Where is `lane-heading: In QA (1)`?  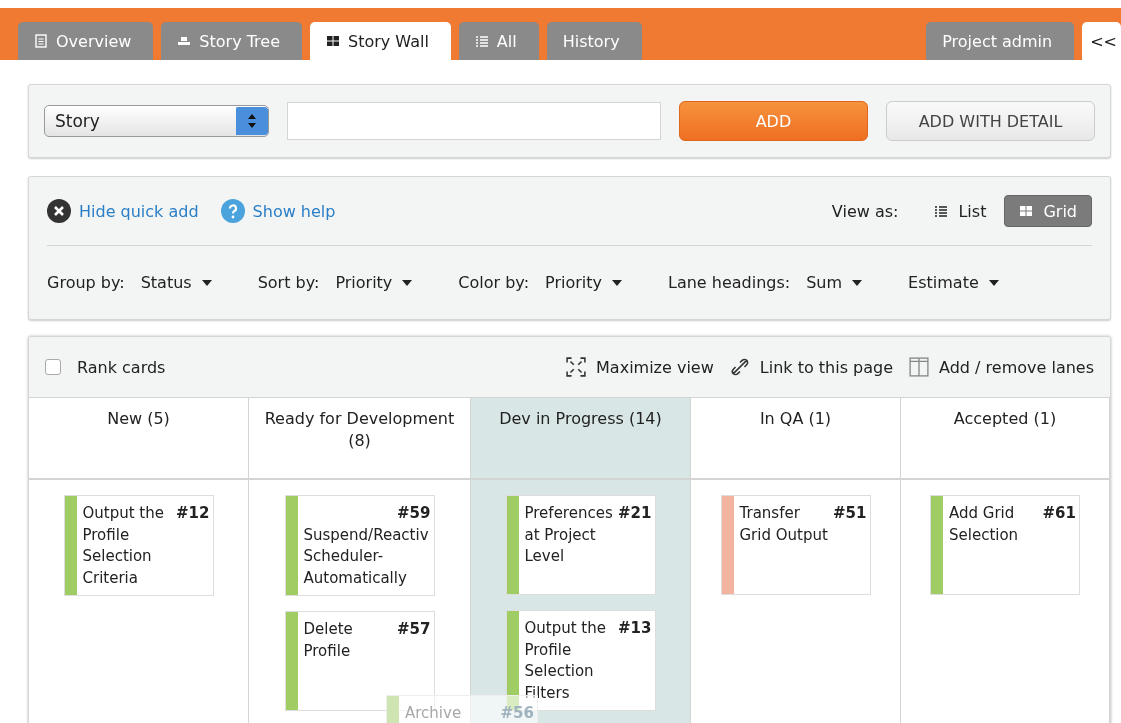 lane-heading: In QA (1) is located at coordinates (795, 439).